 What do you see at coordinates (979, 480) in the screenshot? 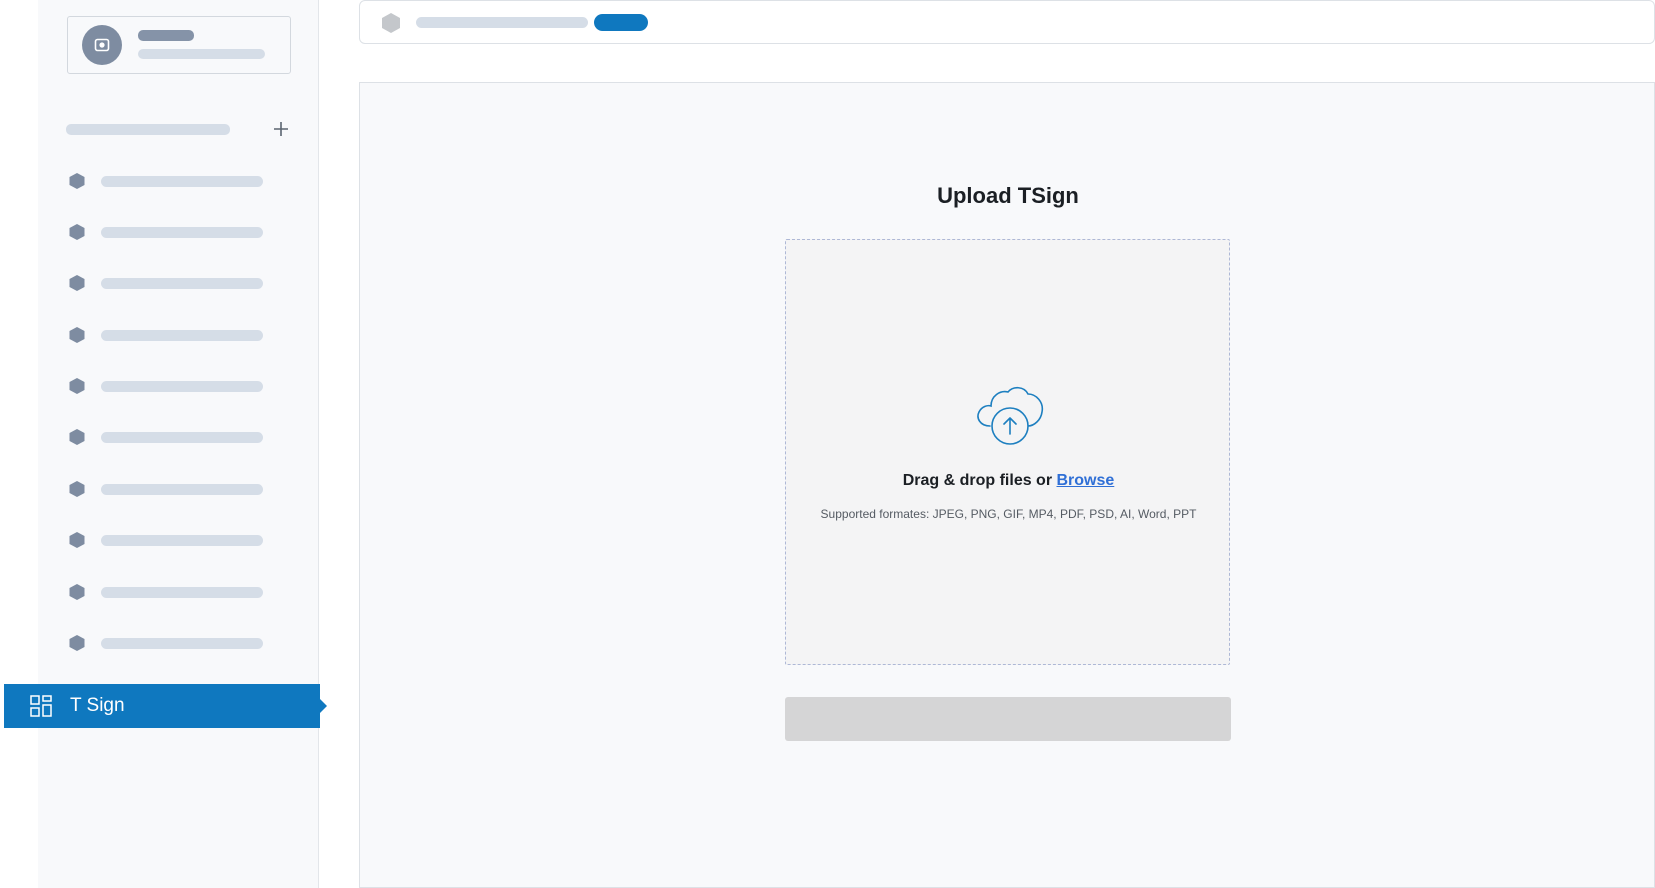
I see `dropzone-text: Drag & drop files or` at bounding box center [979, 480].